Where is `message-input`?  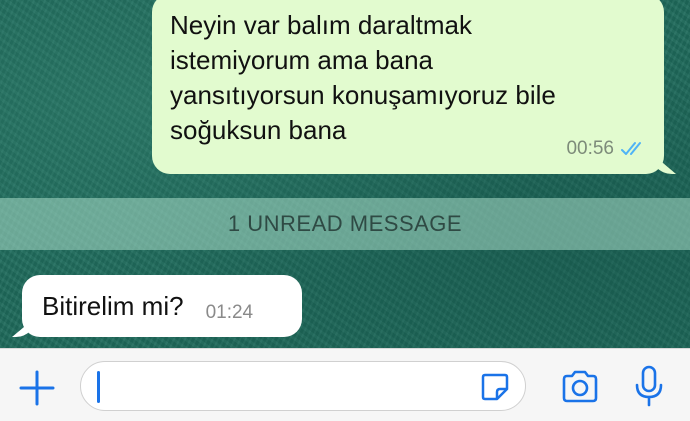
message-input is located at coordinates (303, 386).